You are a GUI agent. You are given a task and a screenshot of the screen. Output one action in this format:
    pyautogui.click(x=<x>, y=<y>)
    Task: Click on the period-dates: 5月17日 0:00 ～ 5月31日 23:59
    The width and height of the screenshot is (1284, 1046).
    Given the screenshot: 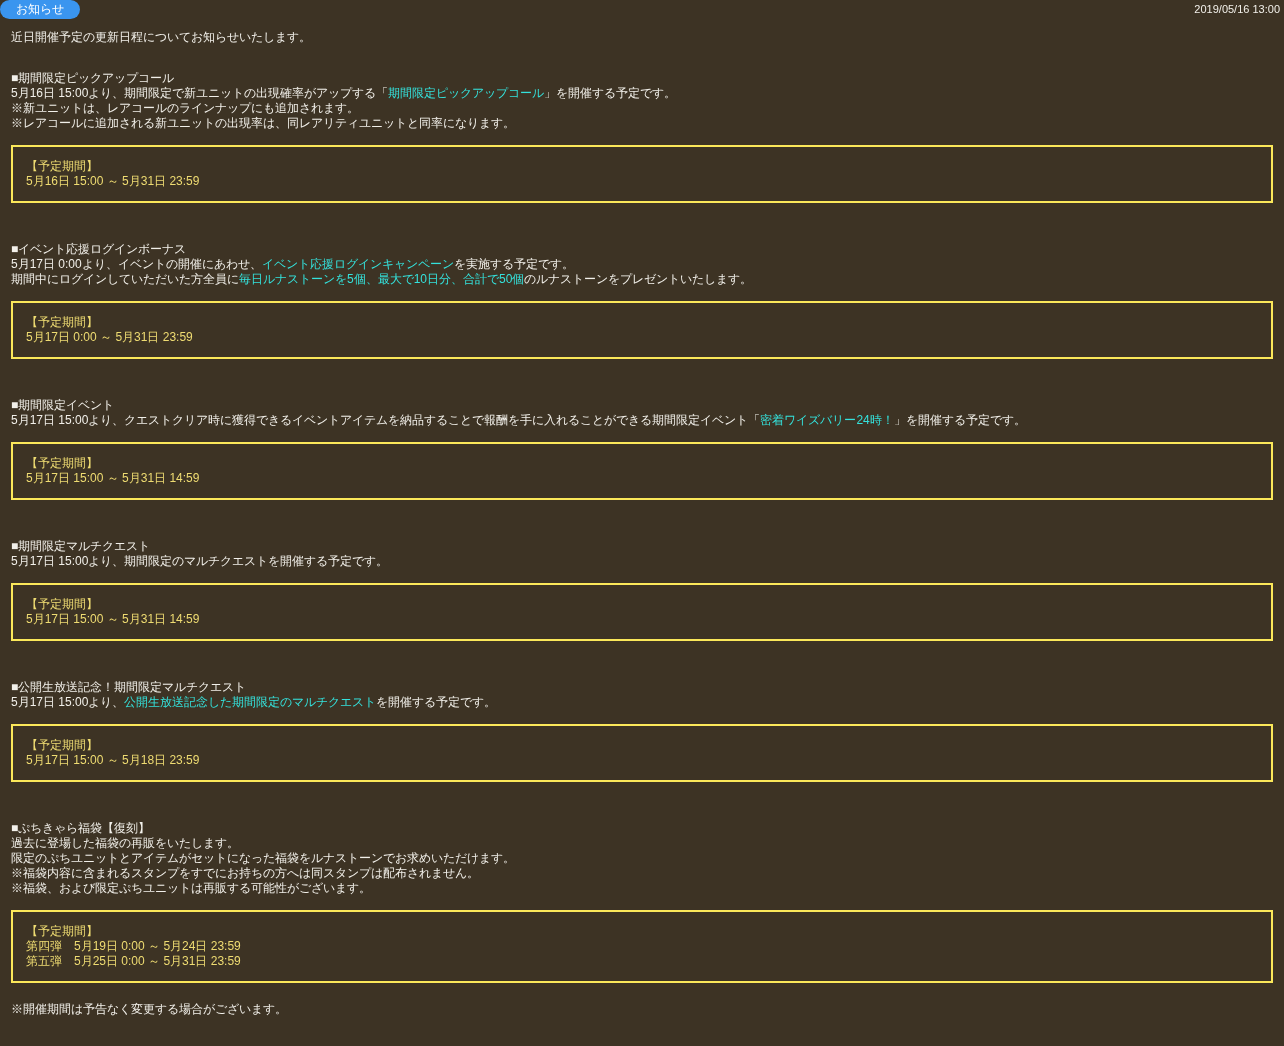 What is the action you would take?
    pyautogui.click(x=110, y=337)
    